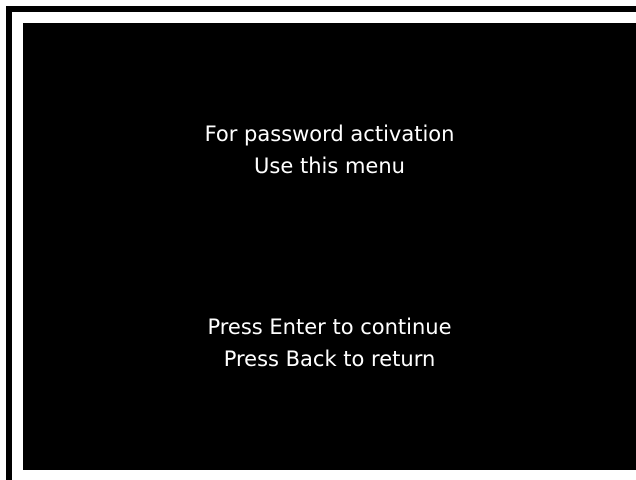 This screenshot has height=480, width=636. What do you see at coordinates (329, 166) in the screenshot?
I see `menu-title-line-2: Use this menu` at bounding box center [329, 166].